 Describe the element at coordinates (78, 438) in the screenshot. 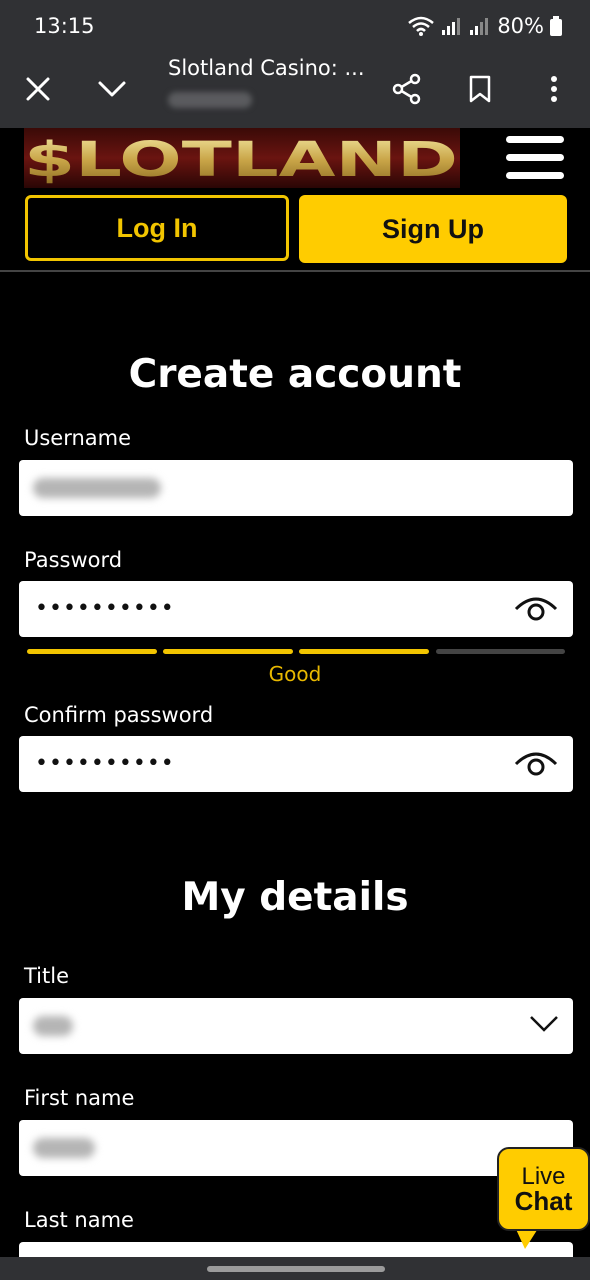

I see `username-label: Username` at that location.